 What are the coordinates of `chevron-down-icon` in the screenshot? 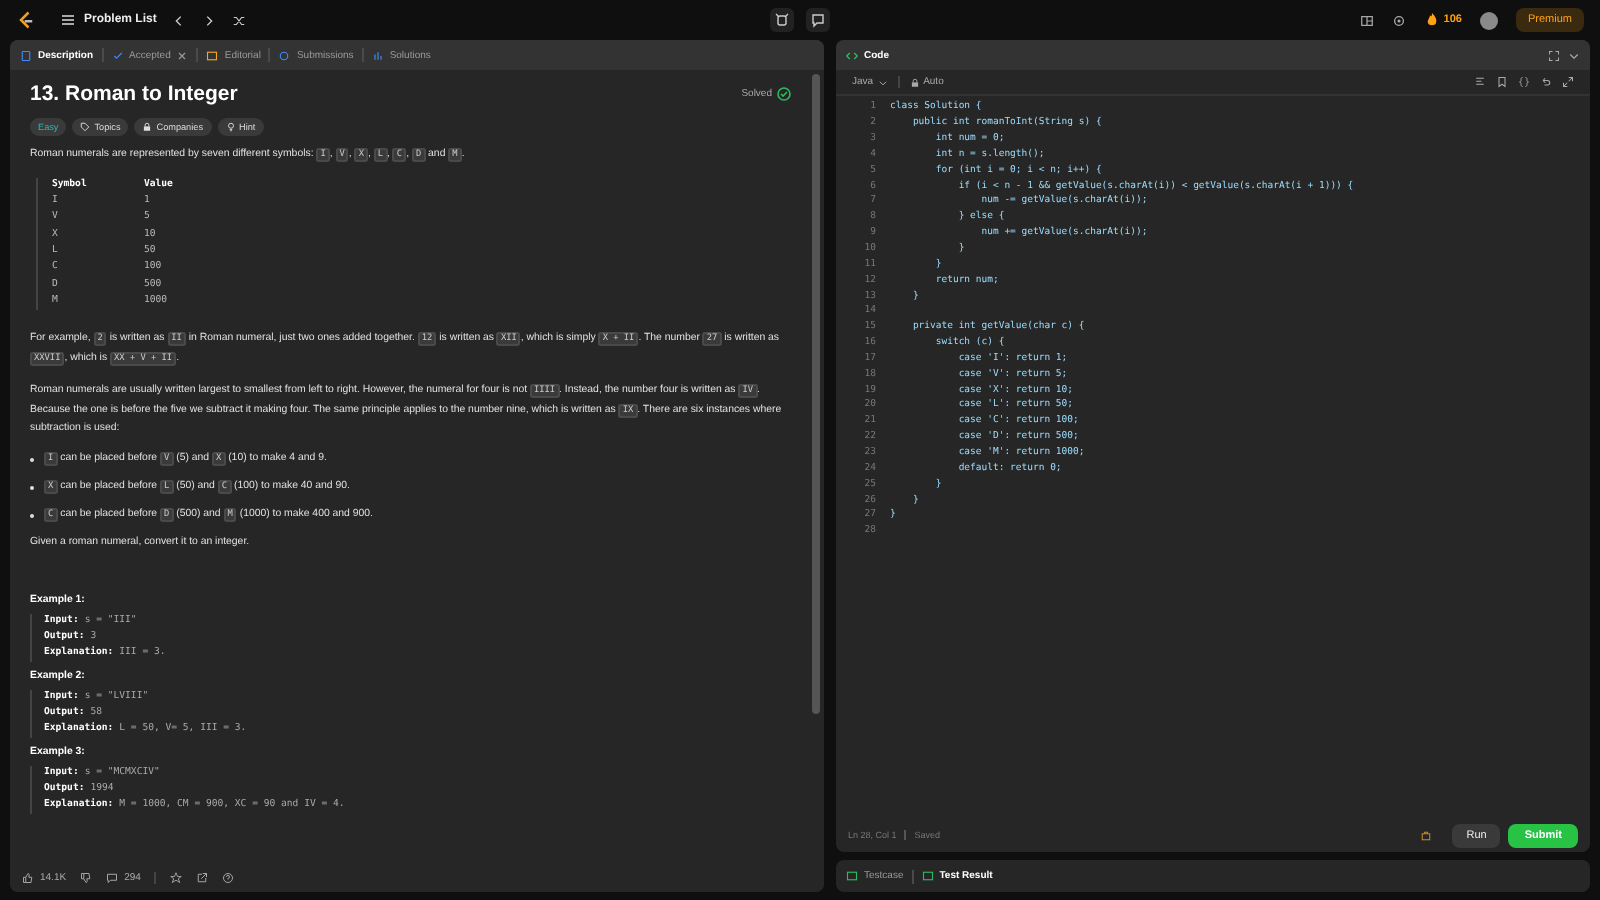 It's located at (1574, 55).